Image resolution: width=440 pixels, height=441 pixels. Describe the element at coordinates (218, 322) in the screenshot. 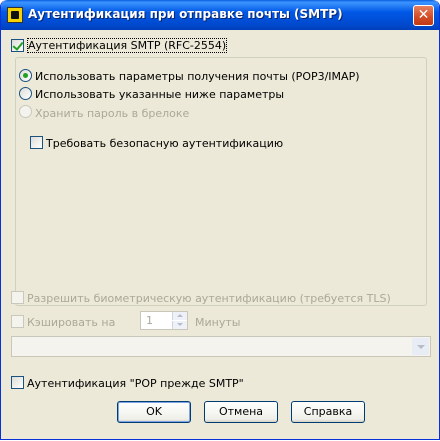

I see `cache-unit-label: Минуты` at that location.